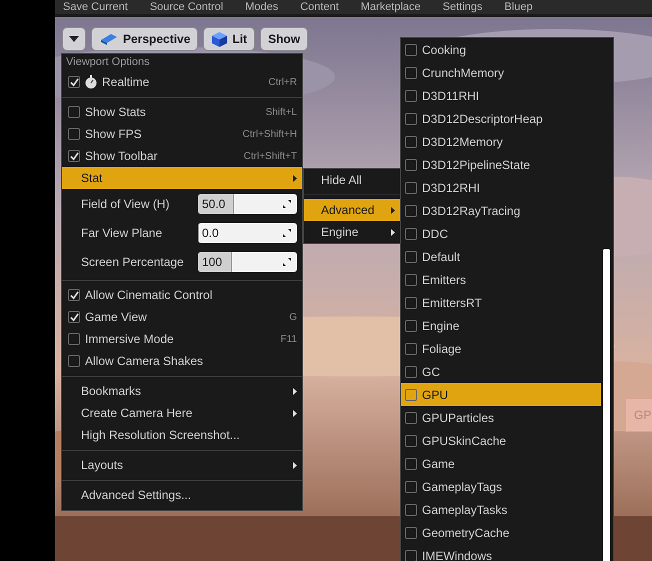 This screenshot has width=652, height=561. I want to click on cube-icon, so click(219, 39).